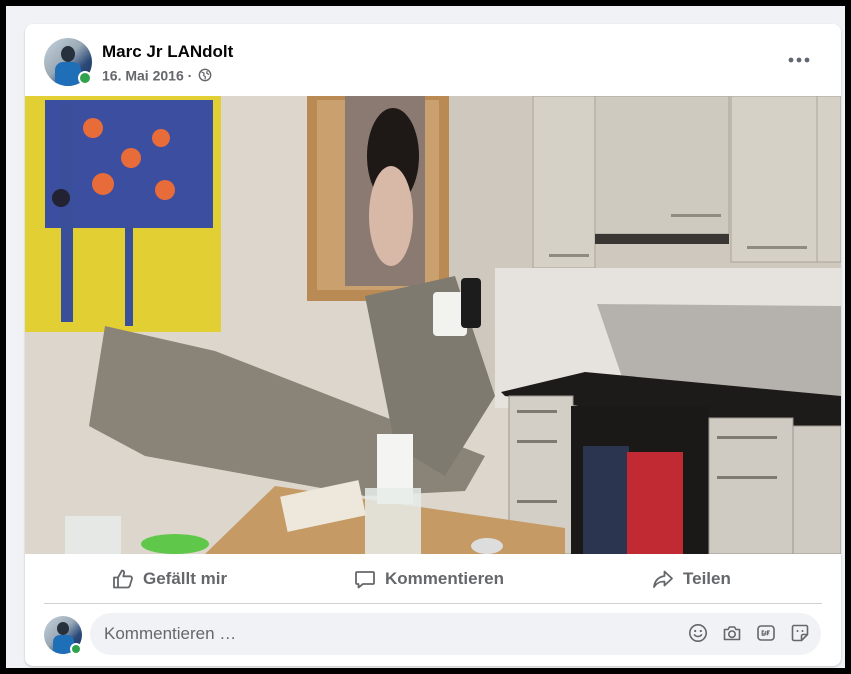 The height and width of the screenshot is (674, 851). Describe the element at coordinates (68, 74) in the screenshot. I see `avatar-body` at that location.